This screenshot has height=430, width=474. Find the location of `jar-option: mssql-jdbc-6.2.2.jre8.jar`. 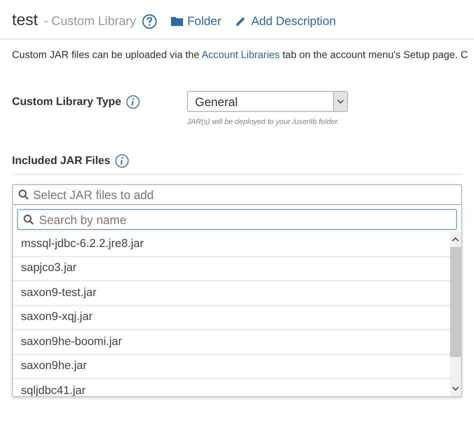

jar-option: mssql-jdbc-6.2.2.jre8.jar is located at coordinates (231, 244).